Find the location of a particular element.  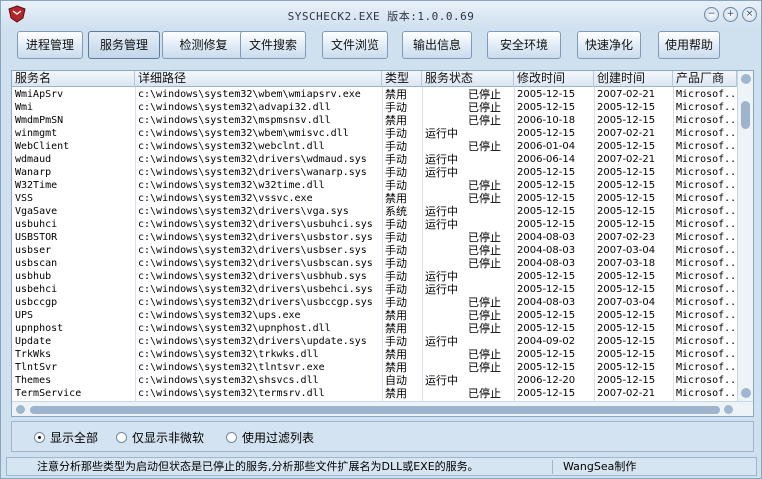

cell-service-name: wdmaud is located at coordinates (33, 159).